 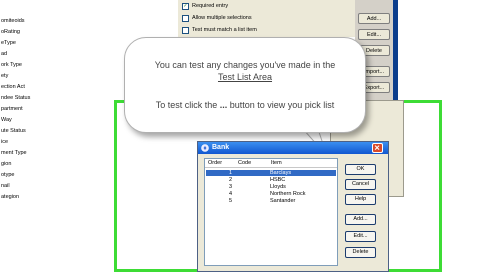 I want to click on match-list-checkbox, so click(x=185, y=30).